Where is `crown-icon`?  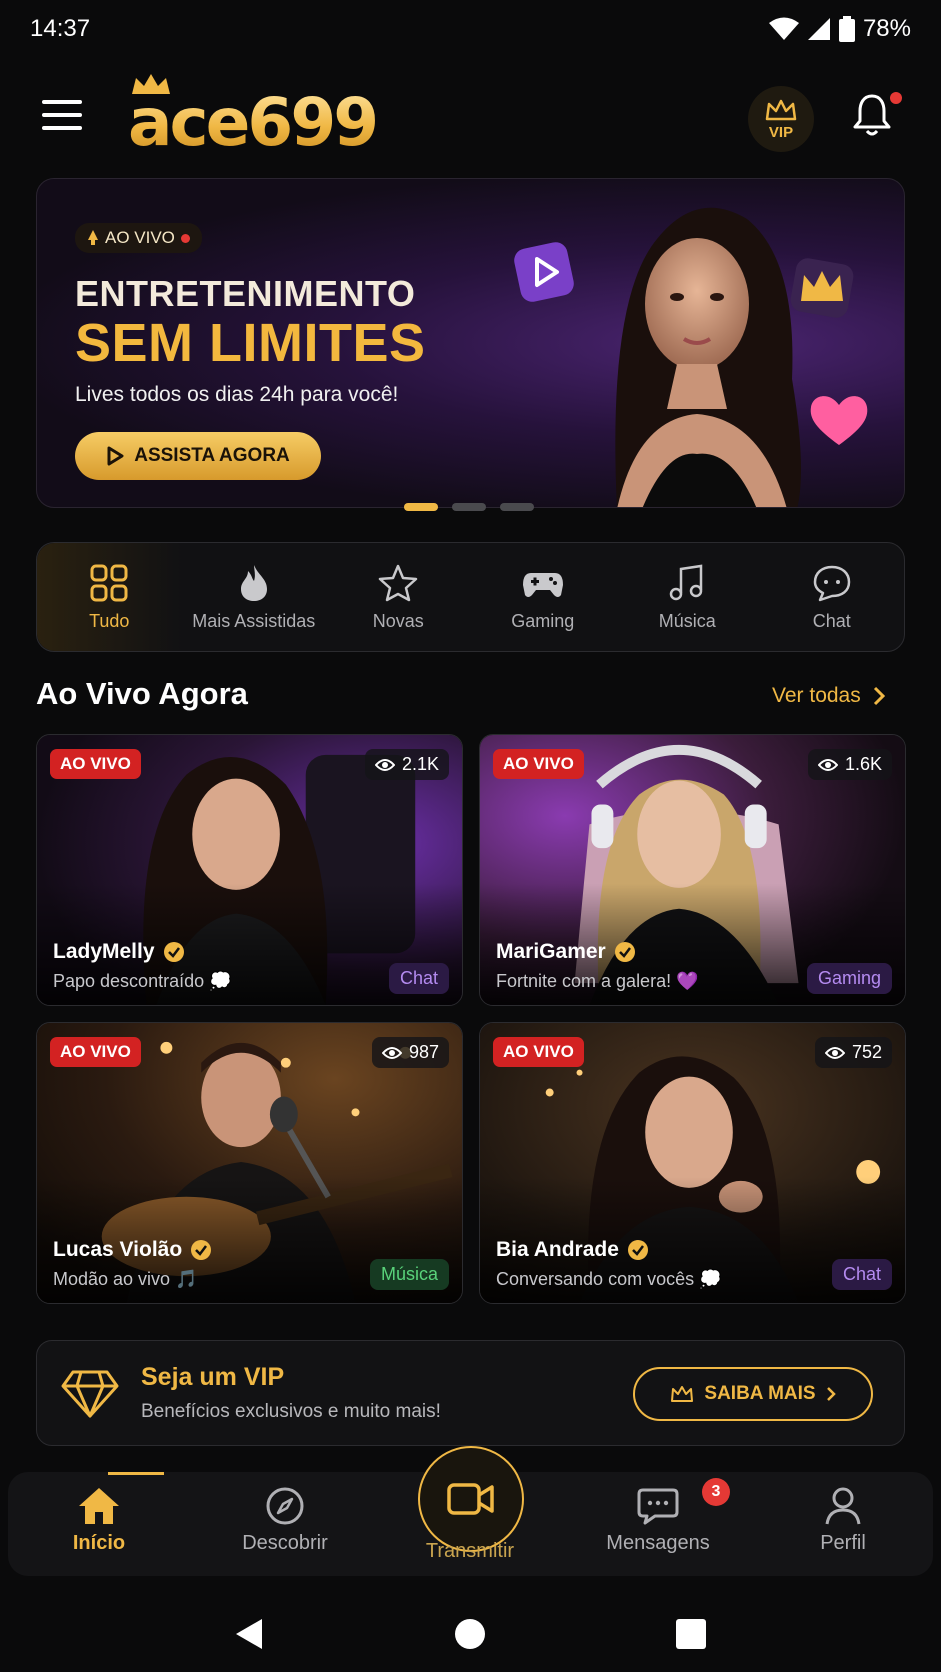 crown-icon is located at coordinates (781, 109).